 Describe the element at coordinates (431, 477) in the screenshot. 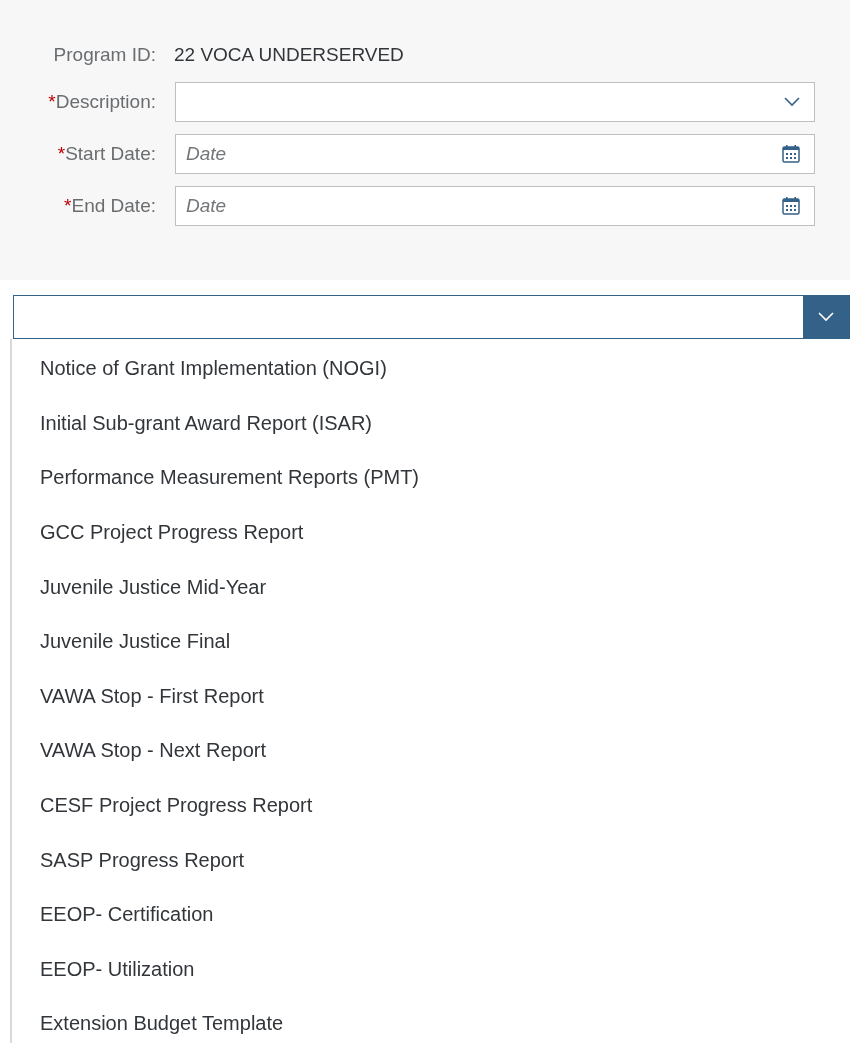

I see `dropdown-option: Performance Measurement Reports (PMT)` at that location.